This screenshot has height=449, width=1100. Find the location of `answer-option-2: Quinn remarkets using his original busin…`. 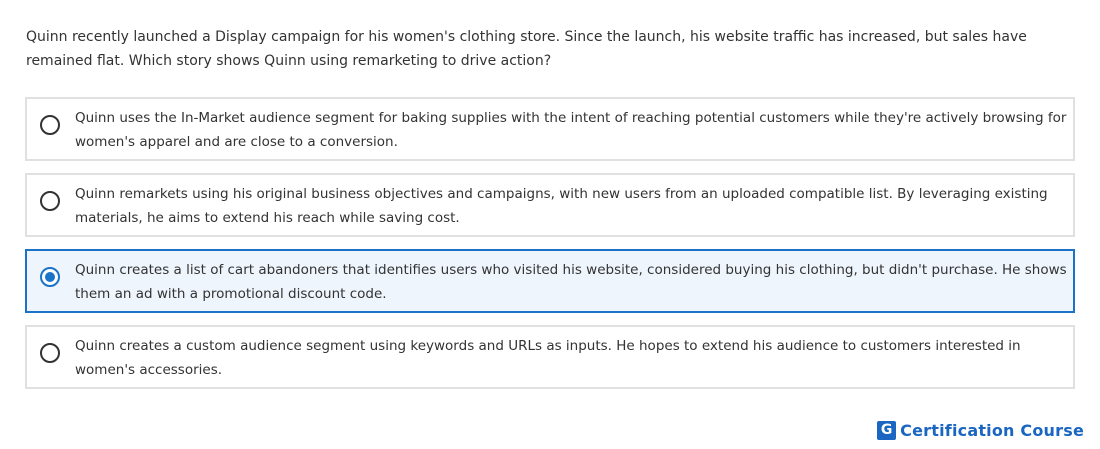

answer-option-2: Quinn remarkets using his original busin… is located at coordinates (550, 205).